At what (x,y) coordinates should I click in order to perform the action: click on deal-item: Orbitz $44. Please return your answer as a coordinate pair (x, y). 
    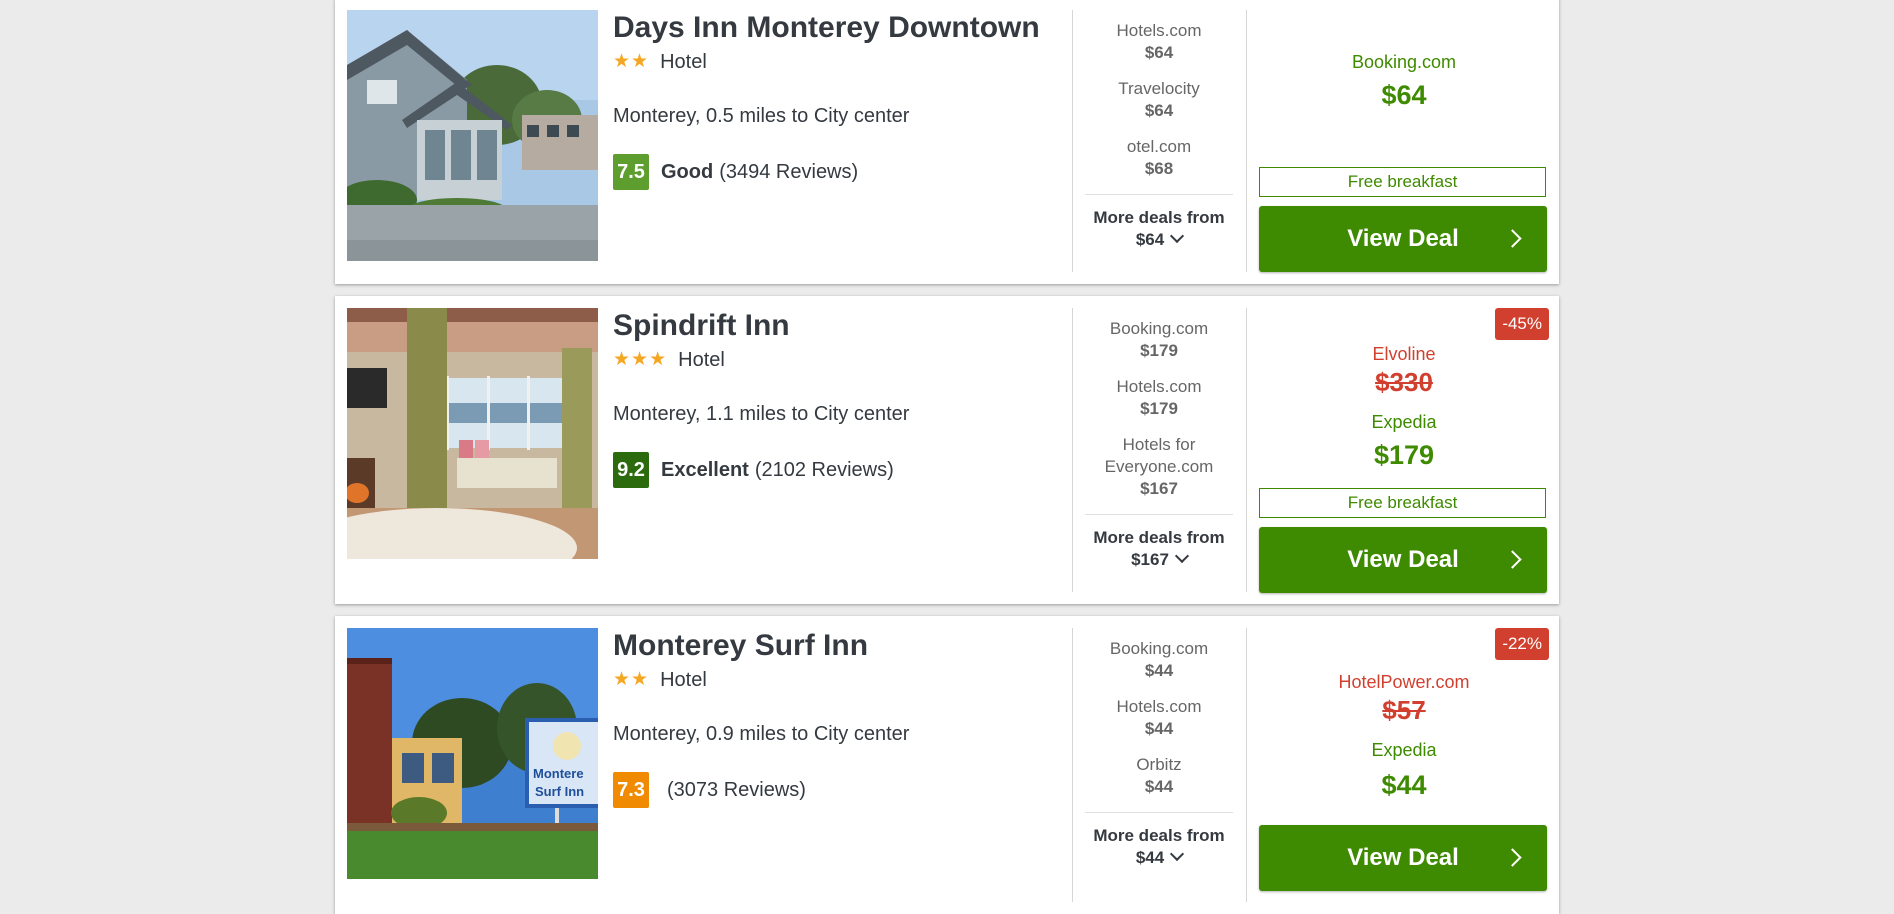
    Looking at the image, I should click on (1159, 776).